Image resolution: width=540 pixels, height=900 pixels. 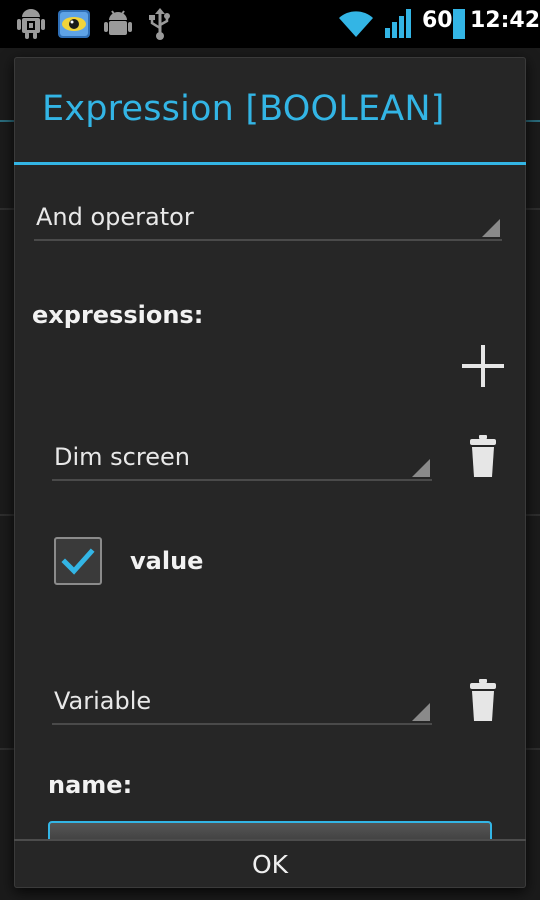 I want to click on name-label: name:, so click(x=90, y=785).